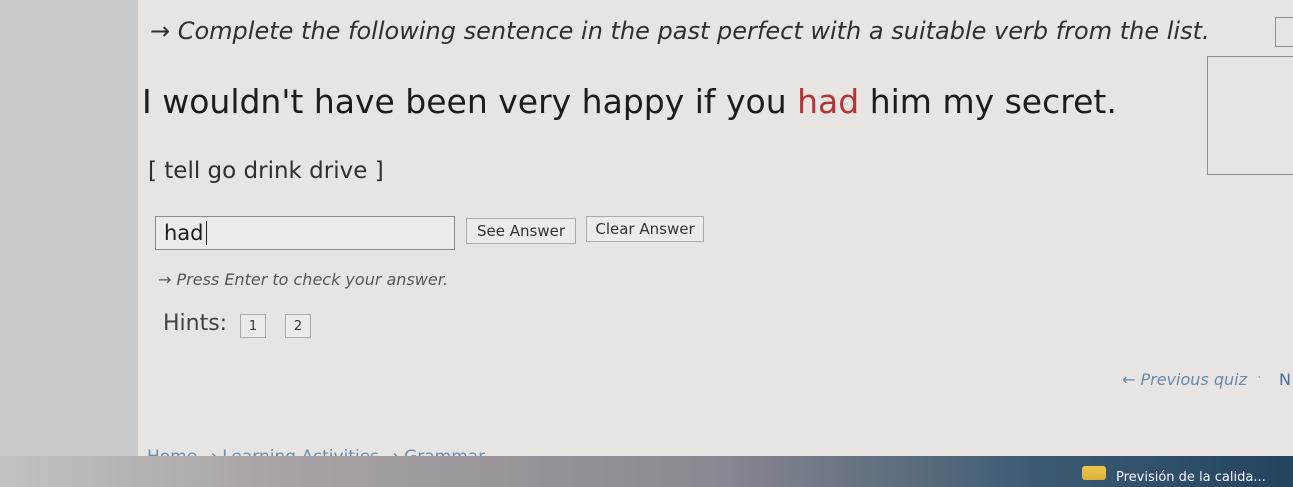  I want to click on answer-input: had, so click(305, 233).